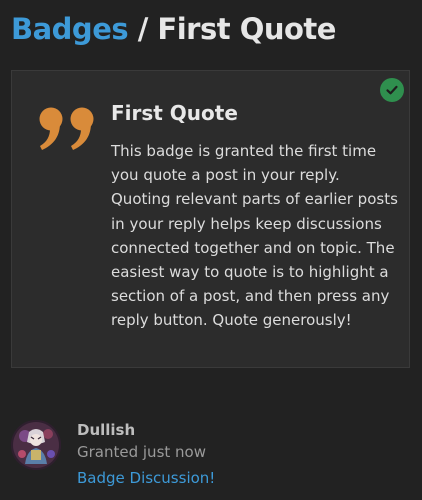  What do you see at coordinates (106, 430) in the screenshot?
I see `username: Dullish` at bounding box center [106, 430].